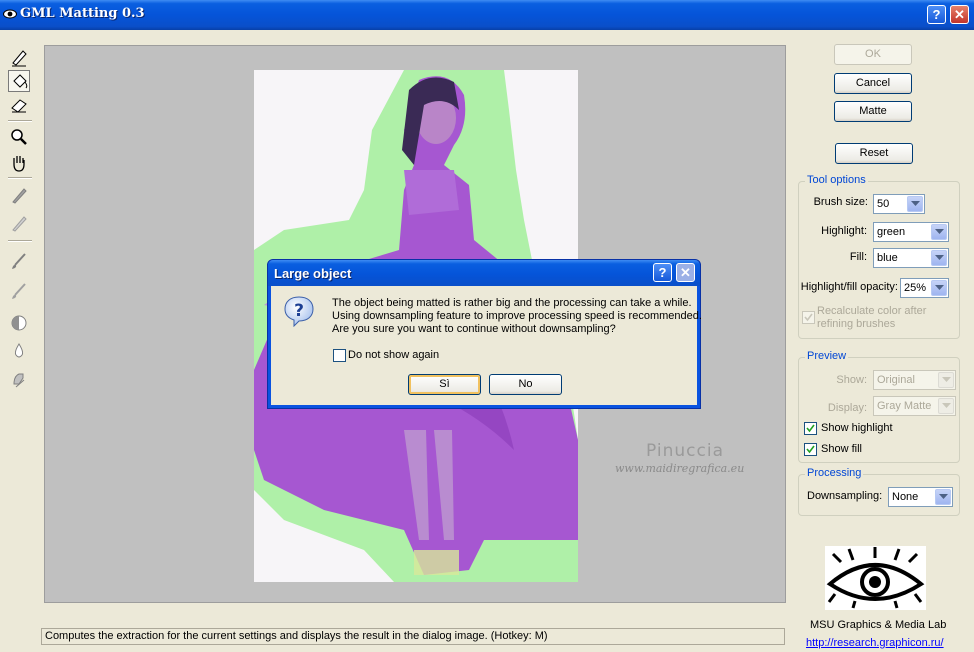  Describe the element at coordinates (19, 323) in the screenshot. I see `contrast-tool-icon` at that location.